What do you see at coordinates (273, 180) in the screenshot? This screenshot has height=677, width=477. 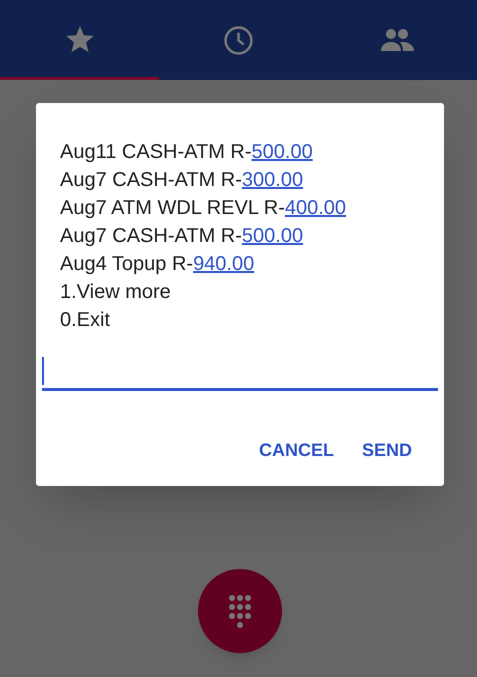 I see `amount-link: 300.00` at bounding box center [273, 180].